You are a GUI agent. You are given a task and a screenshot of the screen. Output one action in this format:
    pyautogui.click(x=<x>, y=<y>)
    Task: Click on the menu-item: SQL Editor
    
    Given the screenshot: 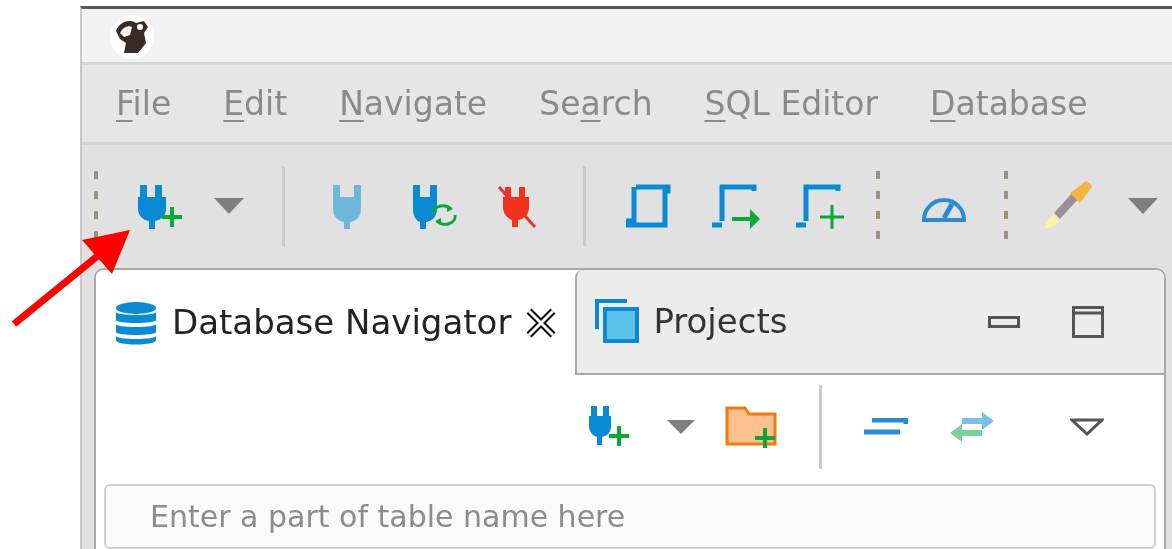 What is the action you would take?
    pyautogui.click(x=791, y=104)
    